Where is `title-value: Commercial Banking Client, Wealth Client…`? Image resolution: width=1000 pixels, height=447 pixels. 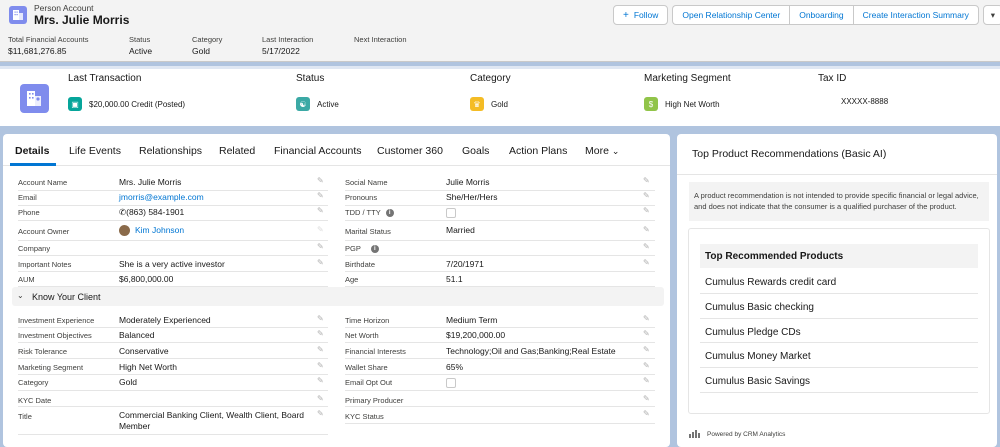
title-value: Commercial Banking Client, Wealth Client… is located at coordinates (212, 415).